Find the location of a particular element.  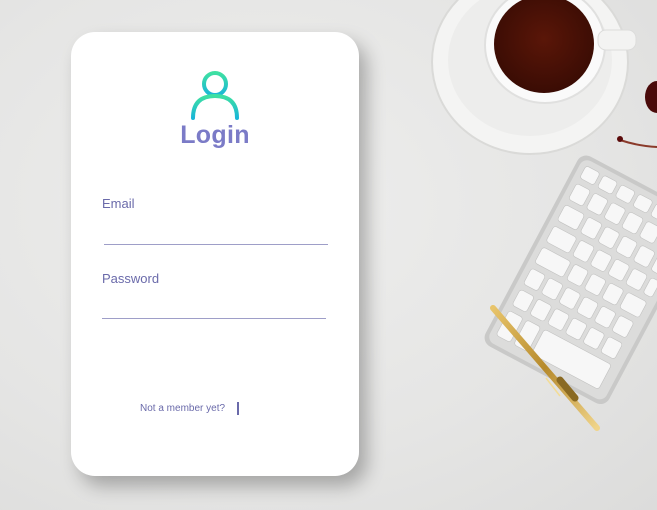

keyboard is located at coordinates (570, 280).